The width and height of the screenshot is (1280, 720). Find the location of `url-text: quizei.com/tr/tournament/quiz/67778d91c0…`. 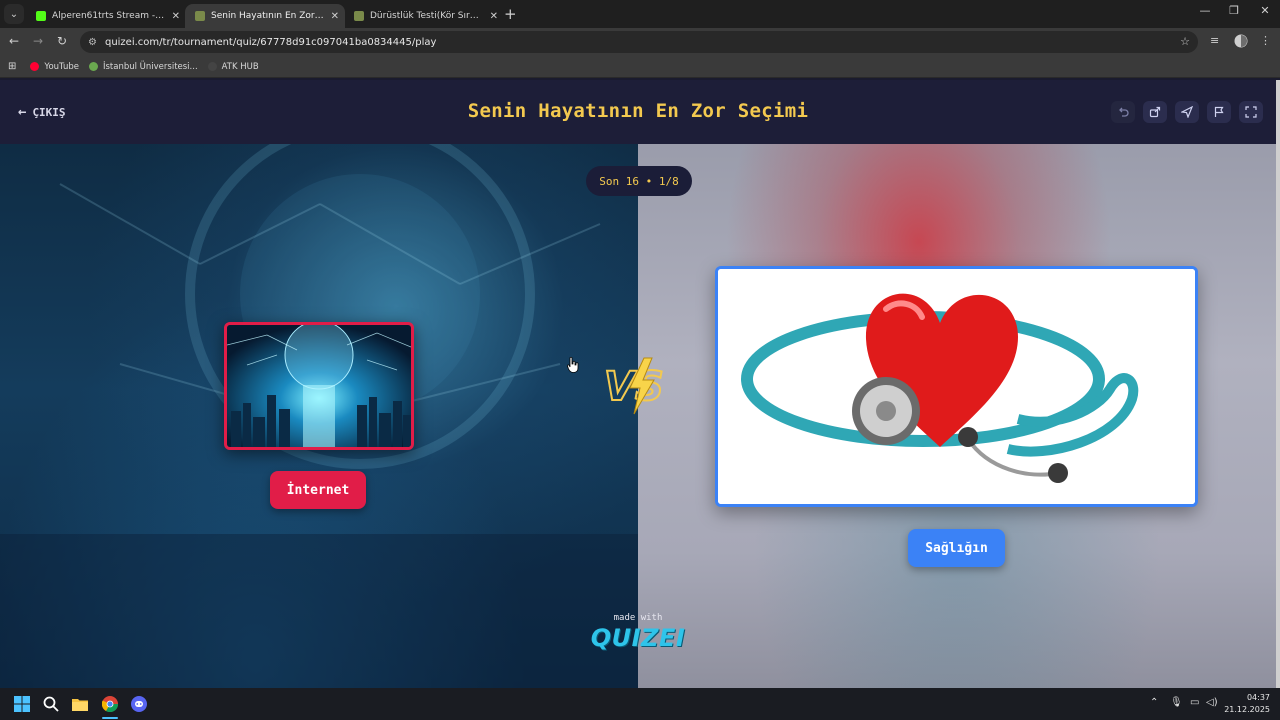

url-text: quizei.com/tr/tournament/quiz/67778d91c0… is located at coordinates (270, 42).